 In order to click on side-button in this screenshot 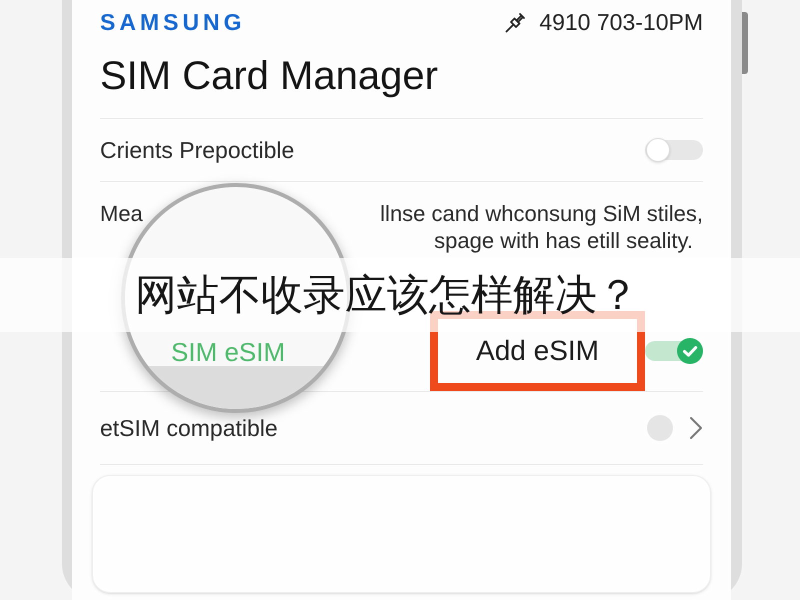, I will do `click(745, 43)`.